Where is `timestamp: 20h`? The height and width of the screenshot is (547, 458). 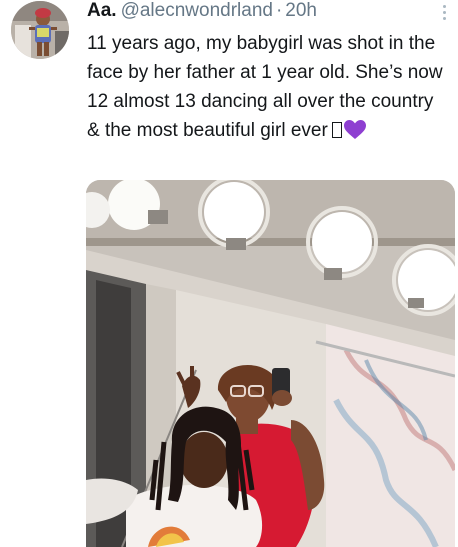
timestamp: 20h is located at coordinates (301, 10).